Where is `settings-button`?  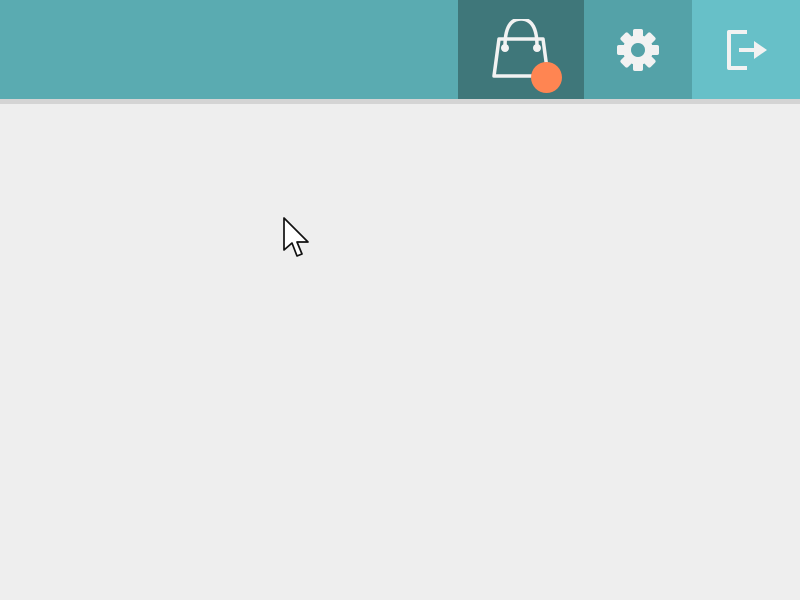
settings-button is located at coordinates (638, 49).